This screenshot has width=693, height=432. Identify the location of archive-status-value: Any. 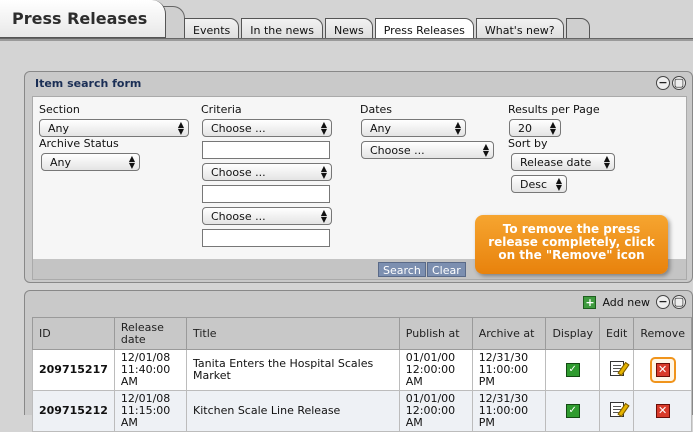
(61, 162).